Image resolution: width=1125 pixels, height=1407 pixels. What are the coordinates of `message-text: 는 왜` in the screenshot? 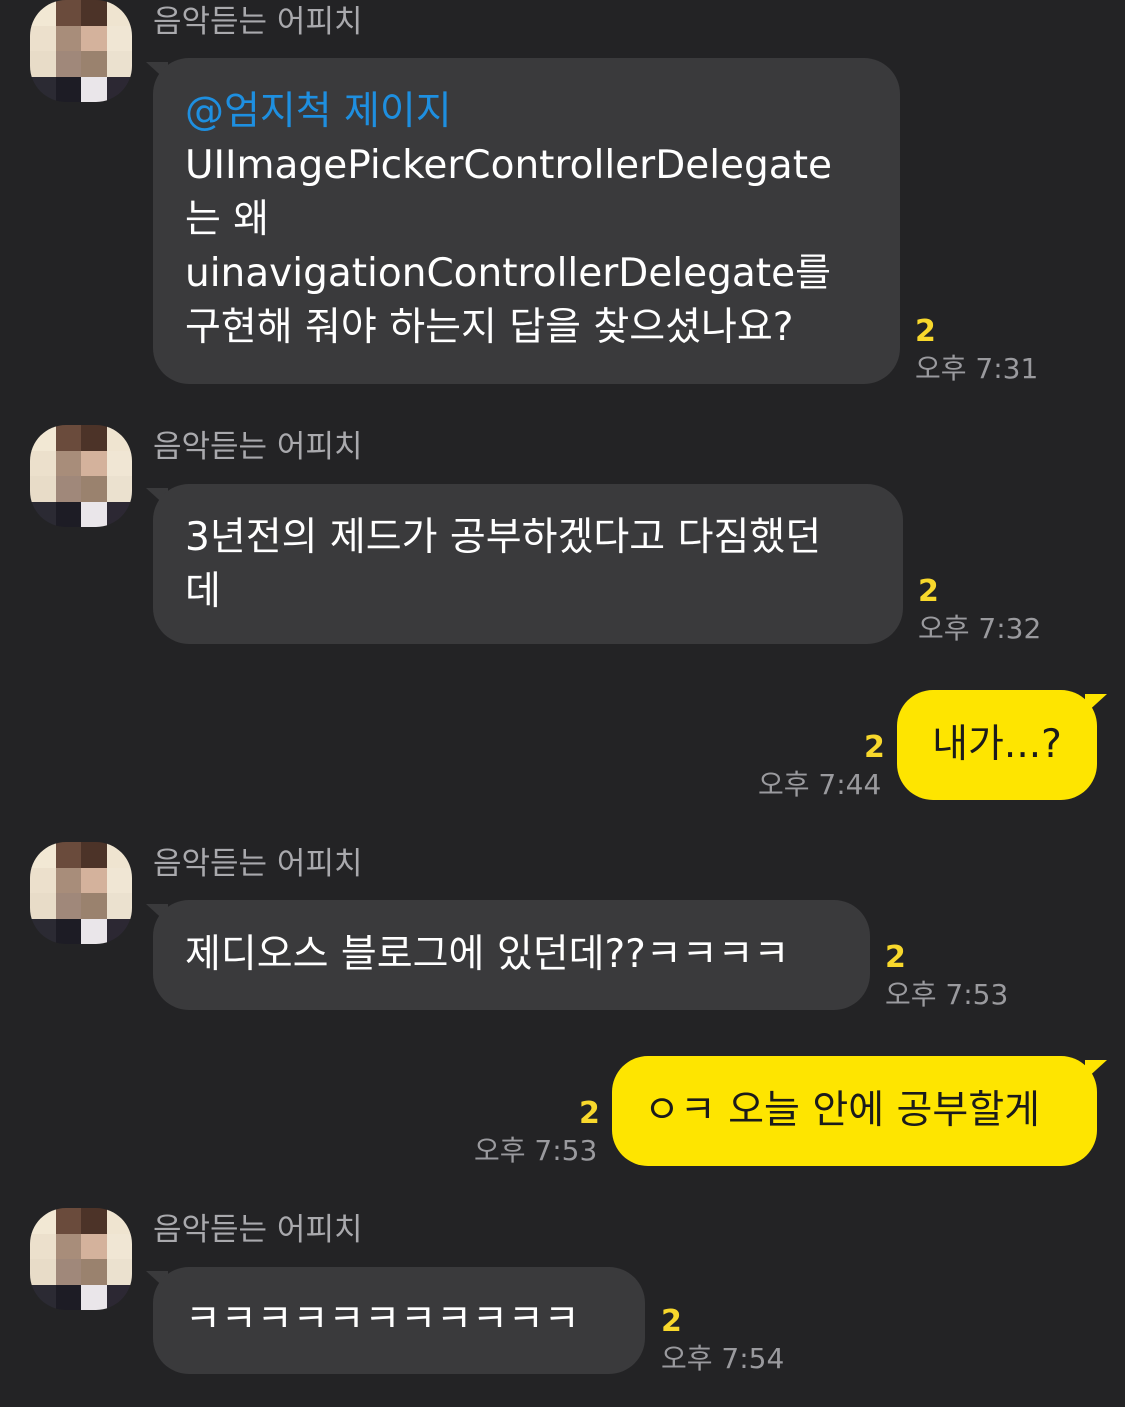 It's located at (227, 219).